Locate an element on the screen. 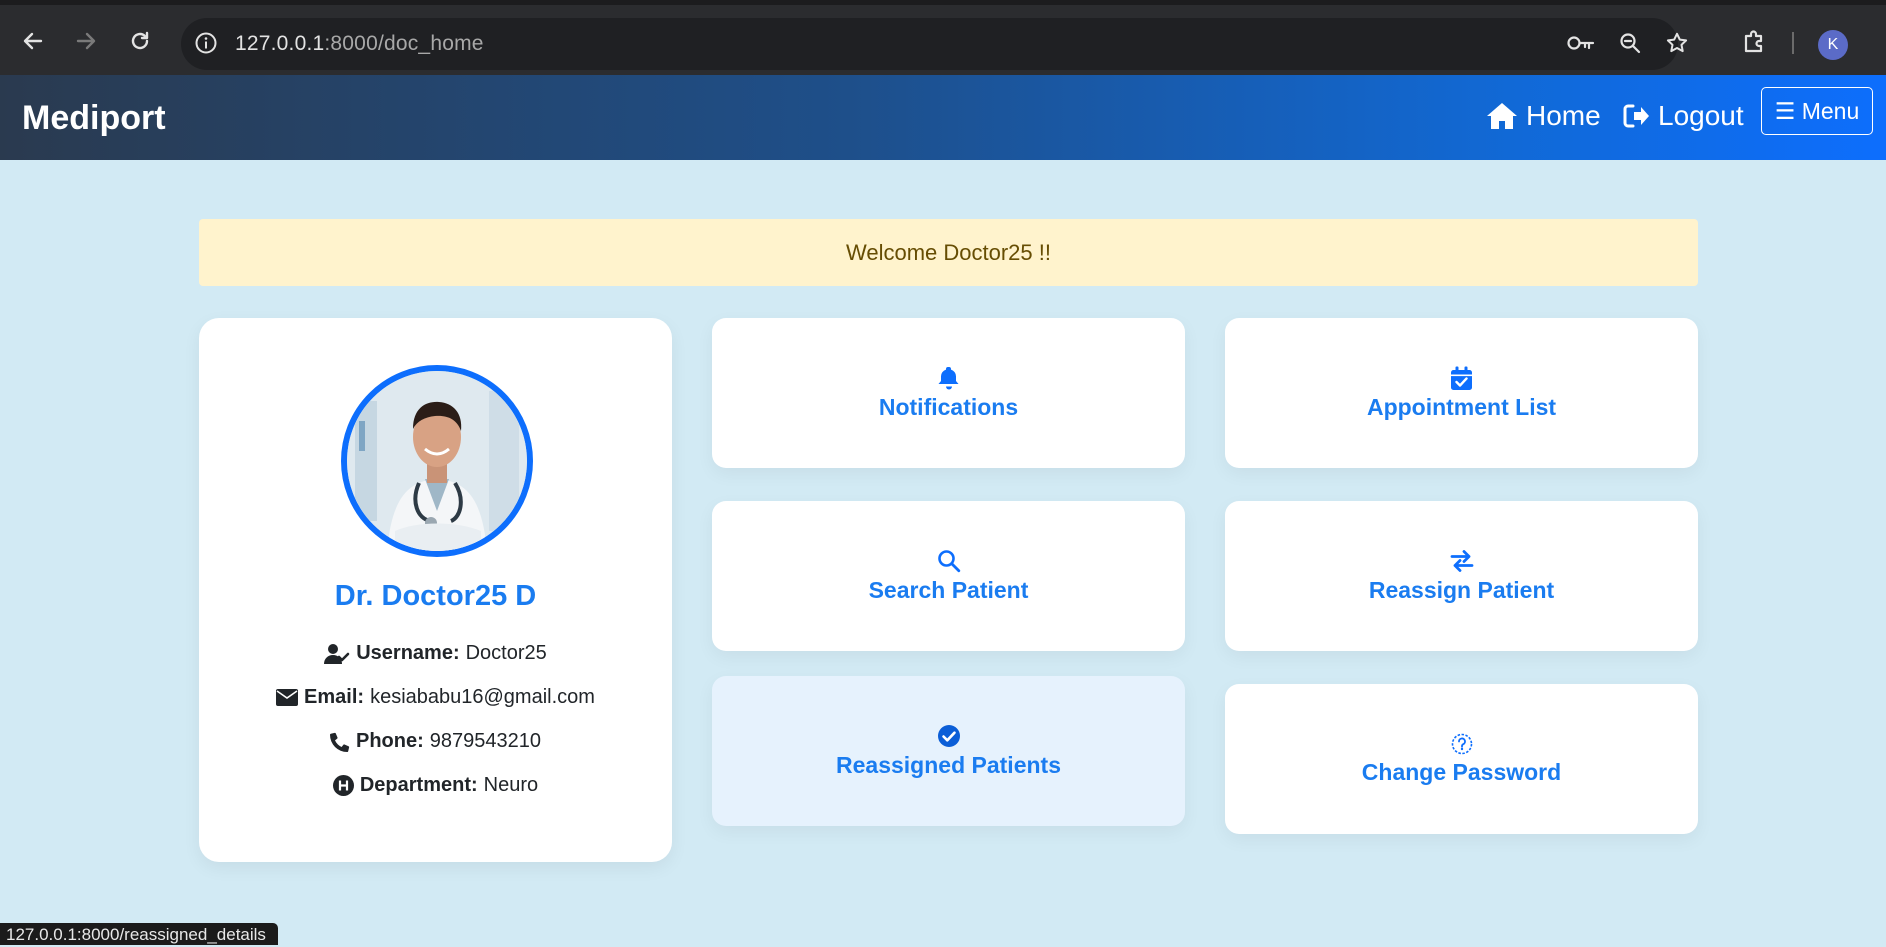  nav-logout-link: Logout is located at coordinates (1683, 116).